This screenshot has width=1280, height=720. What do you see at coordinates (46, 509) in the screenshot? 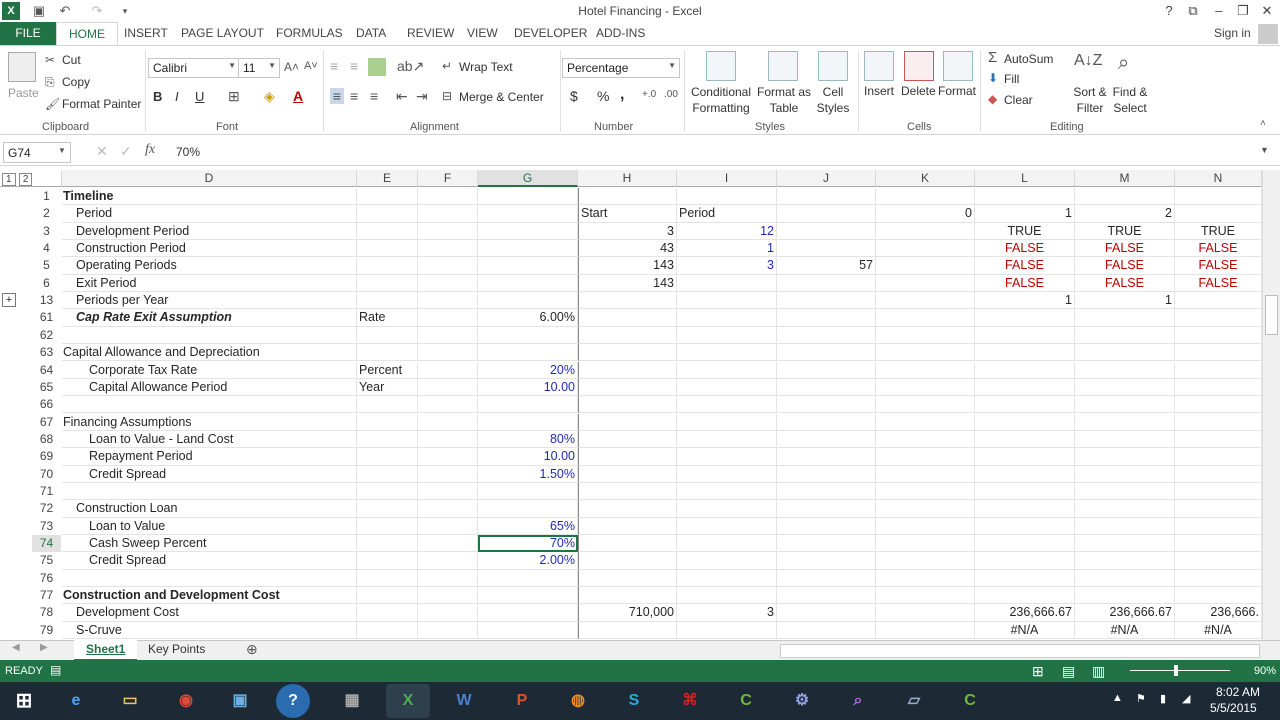
I see `row-header: 72` at bounding box center [46, 509].